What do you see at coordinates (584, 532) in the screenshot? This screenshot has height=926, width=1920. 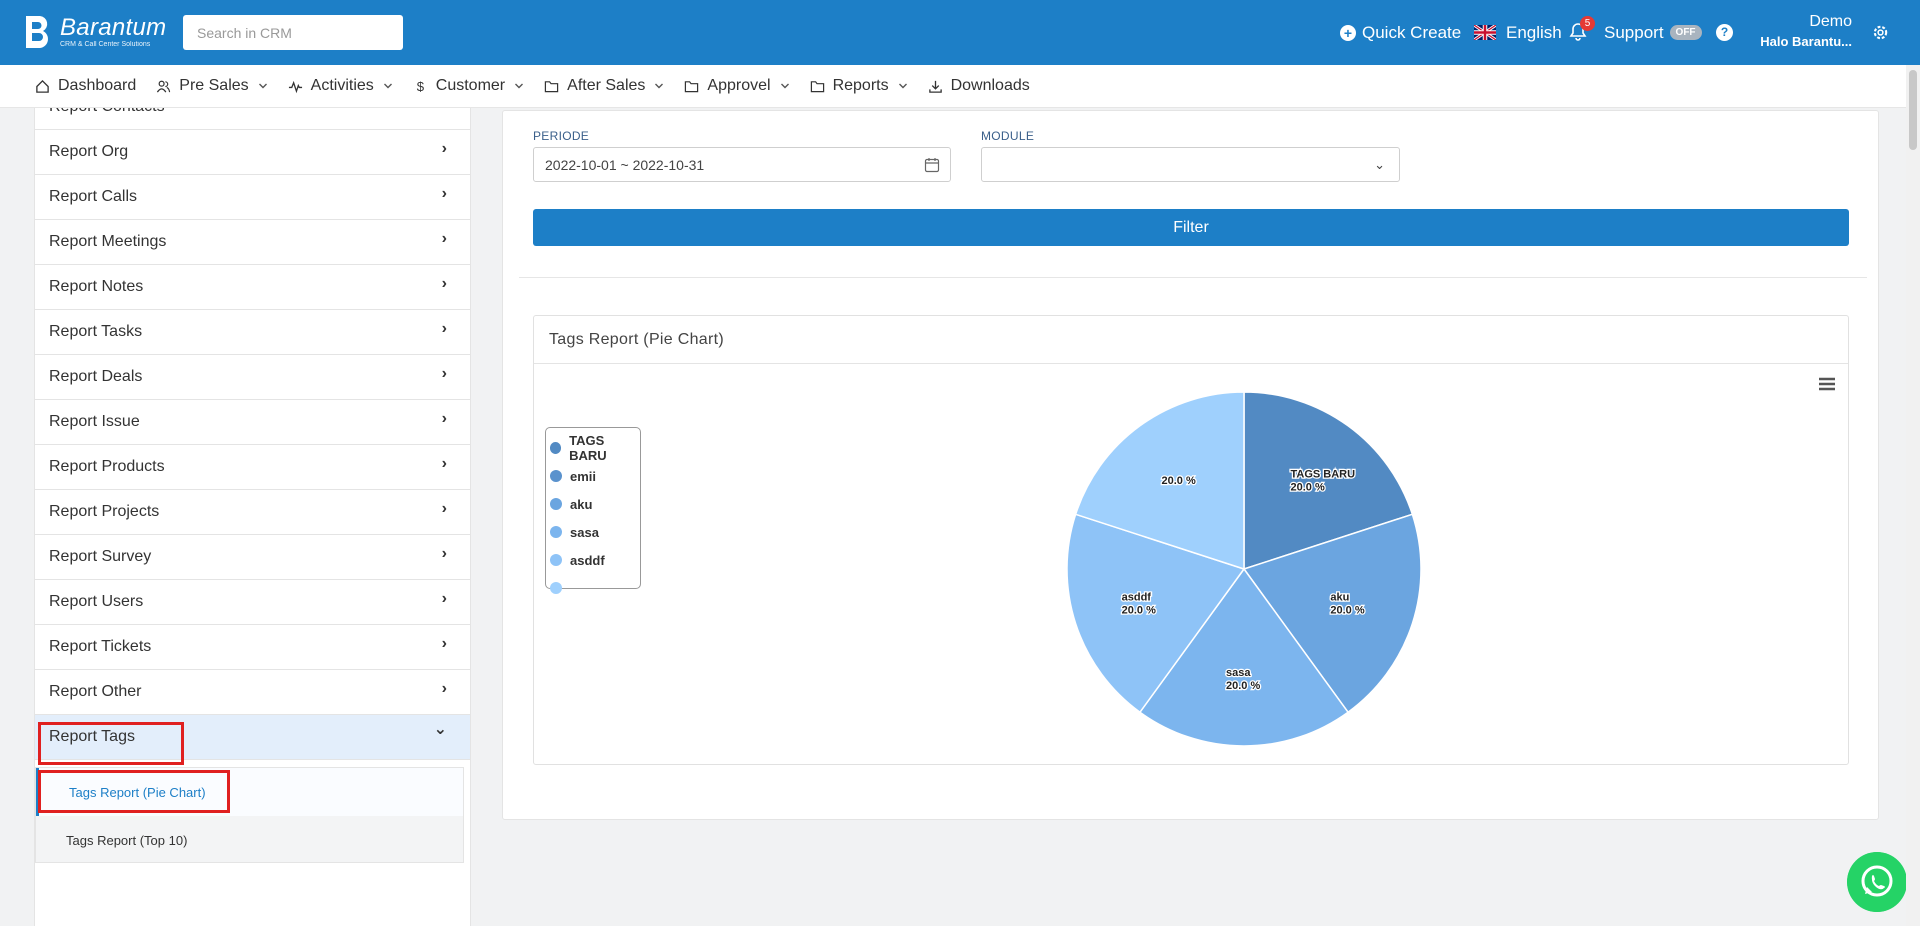 I see `legend-label: sasa` at bounding box center [584, 532].